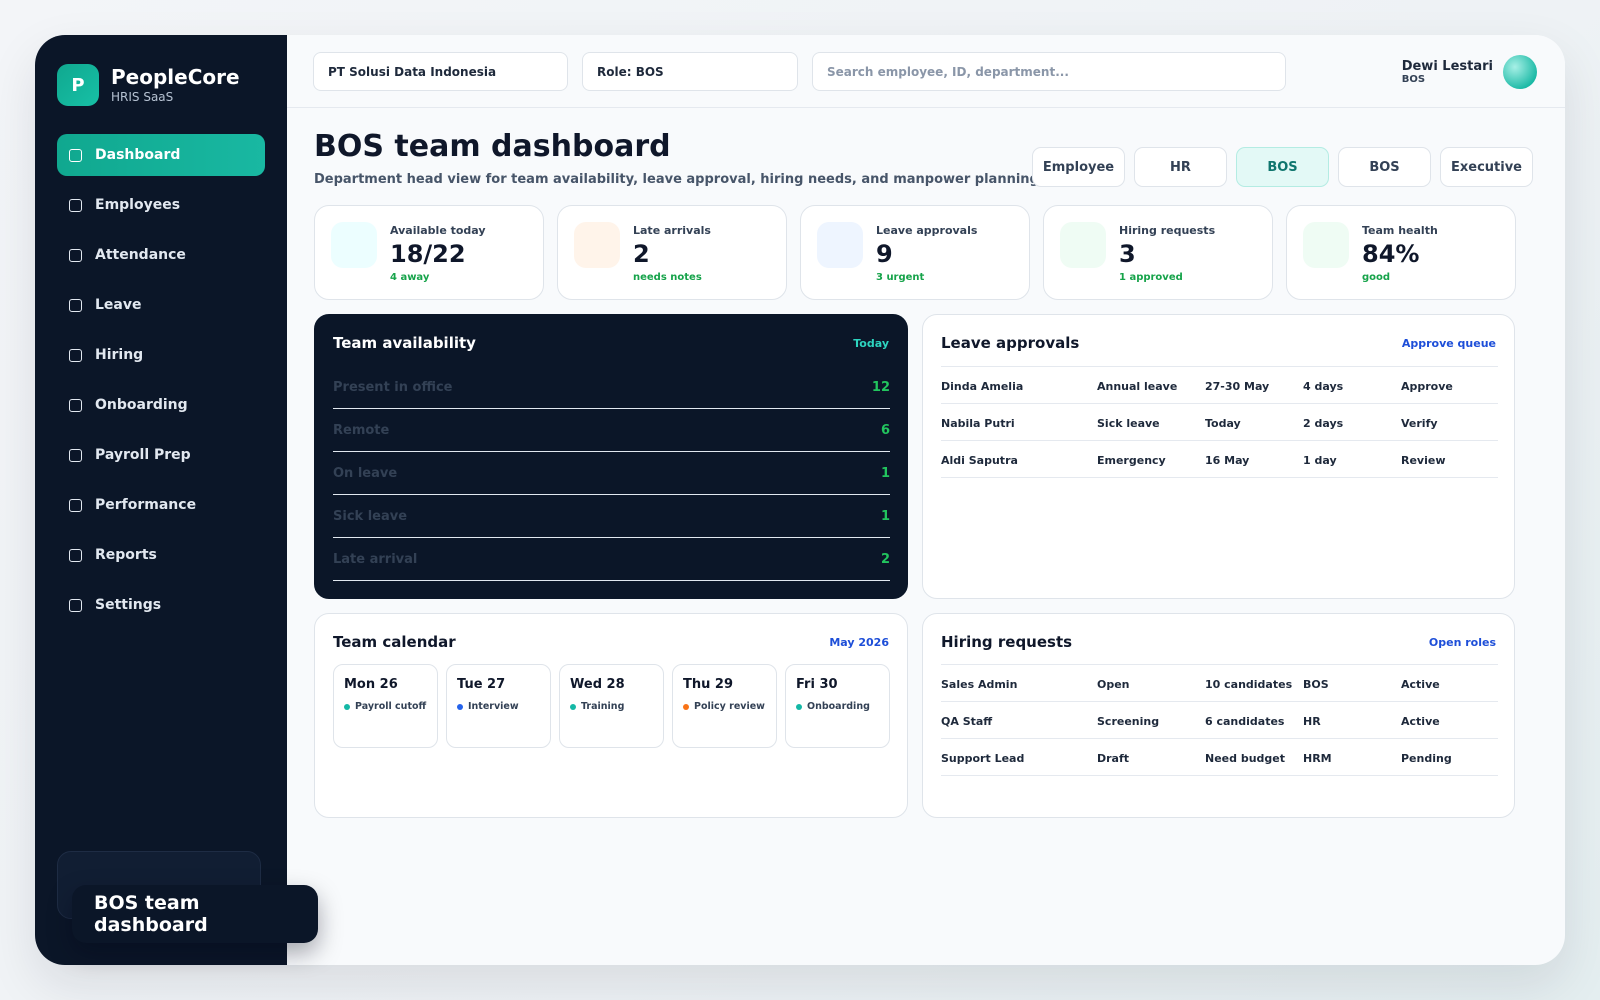 The image size is (1600, 1000). I want to click on cell-status: Pending, so click(1426, 758).